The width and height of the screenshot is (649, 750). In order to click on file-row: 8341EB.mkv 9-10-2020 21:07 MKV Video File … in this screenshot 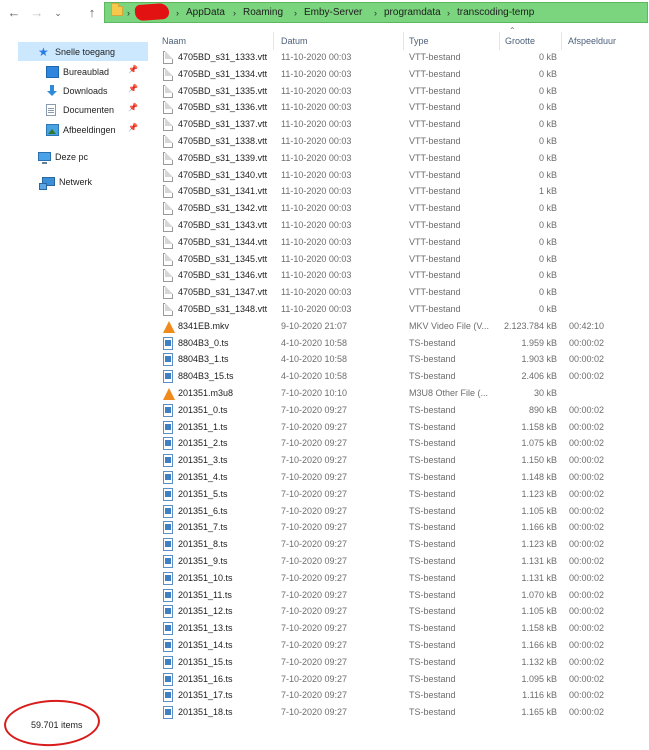, I will do `click(386, 326)`.